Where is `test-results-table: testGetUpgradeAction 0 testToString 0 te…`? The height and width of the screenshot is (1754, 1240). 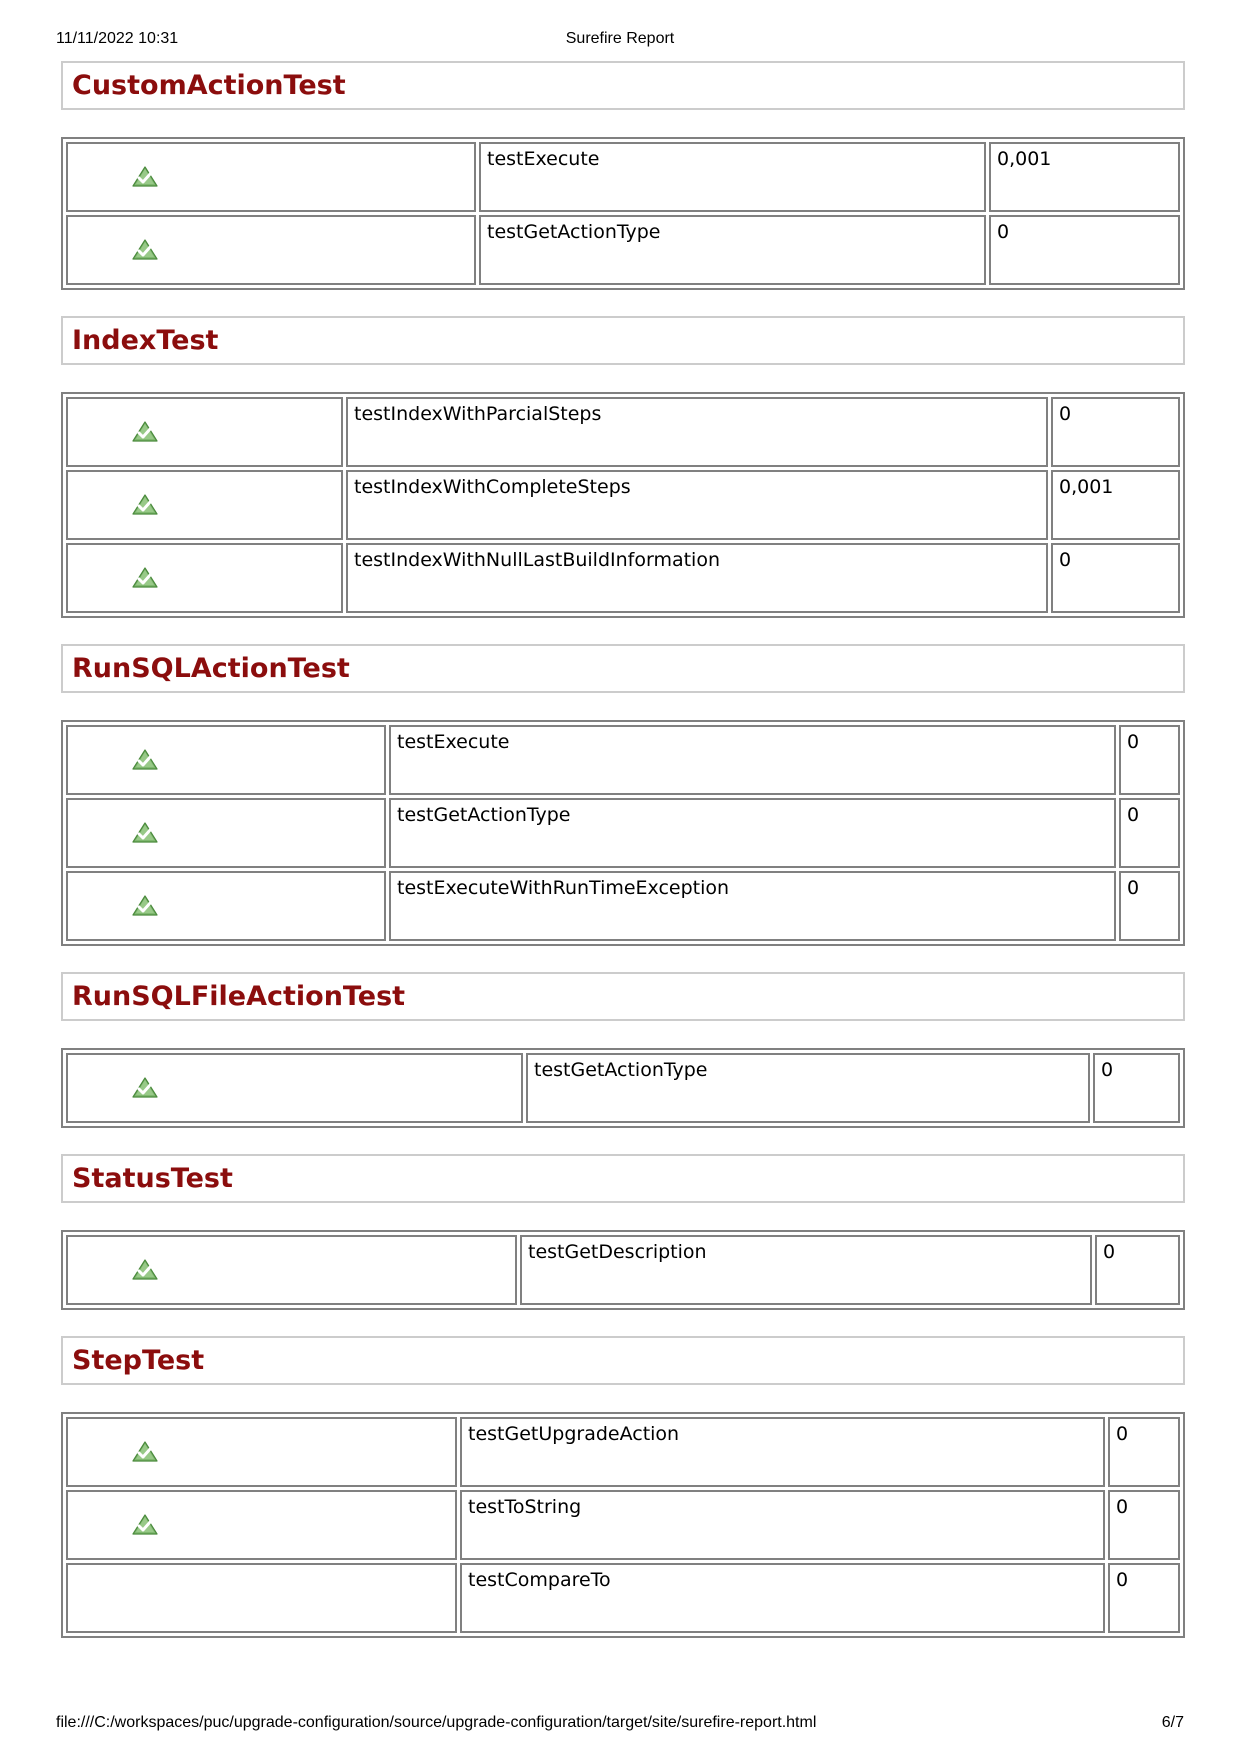
test-results-table: testGetUpgradeAction 0 testToString 0 te… is located at coordinates (623, 1525).